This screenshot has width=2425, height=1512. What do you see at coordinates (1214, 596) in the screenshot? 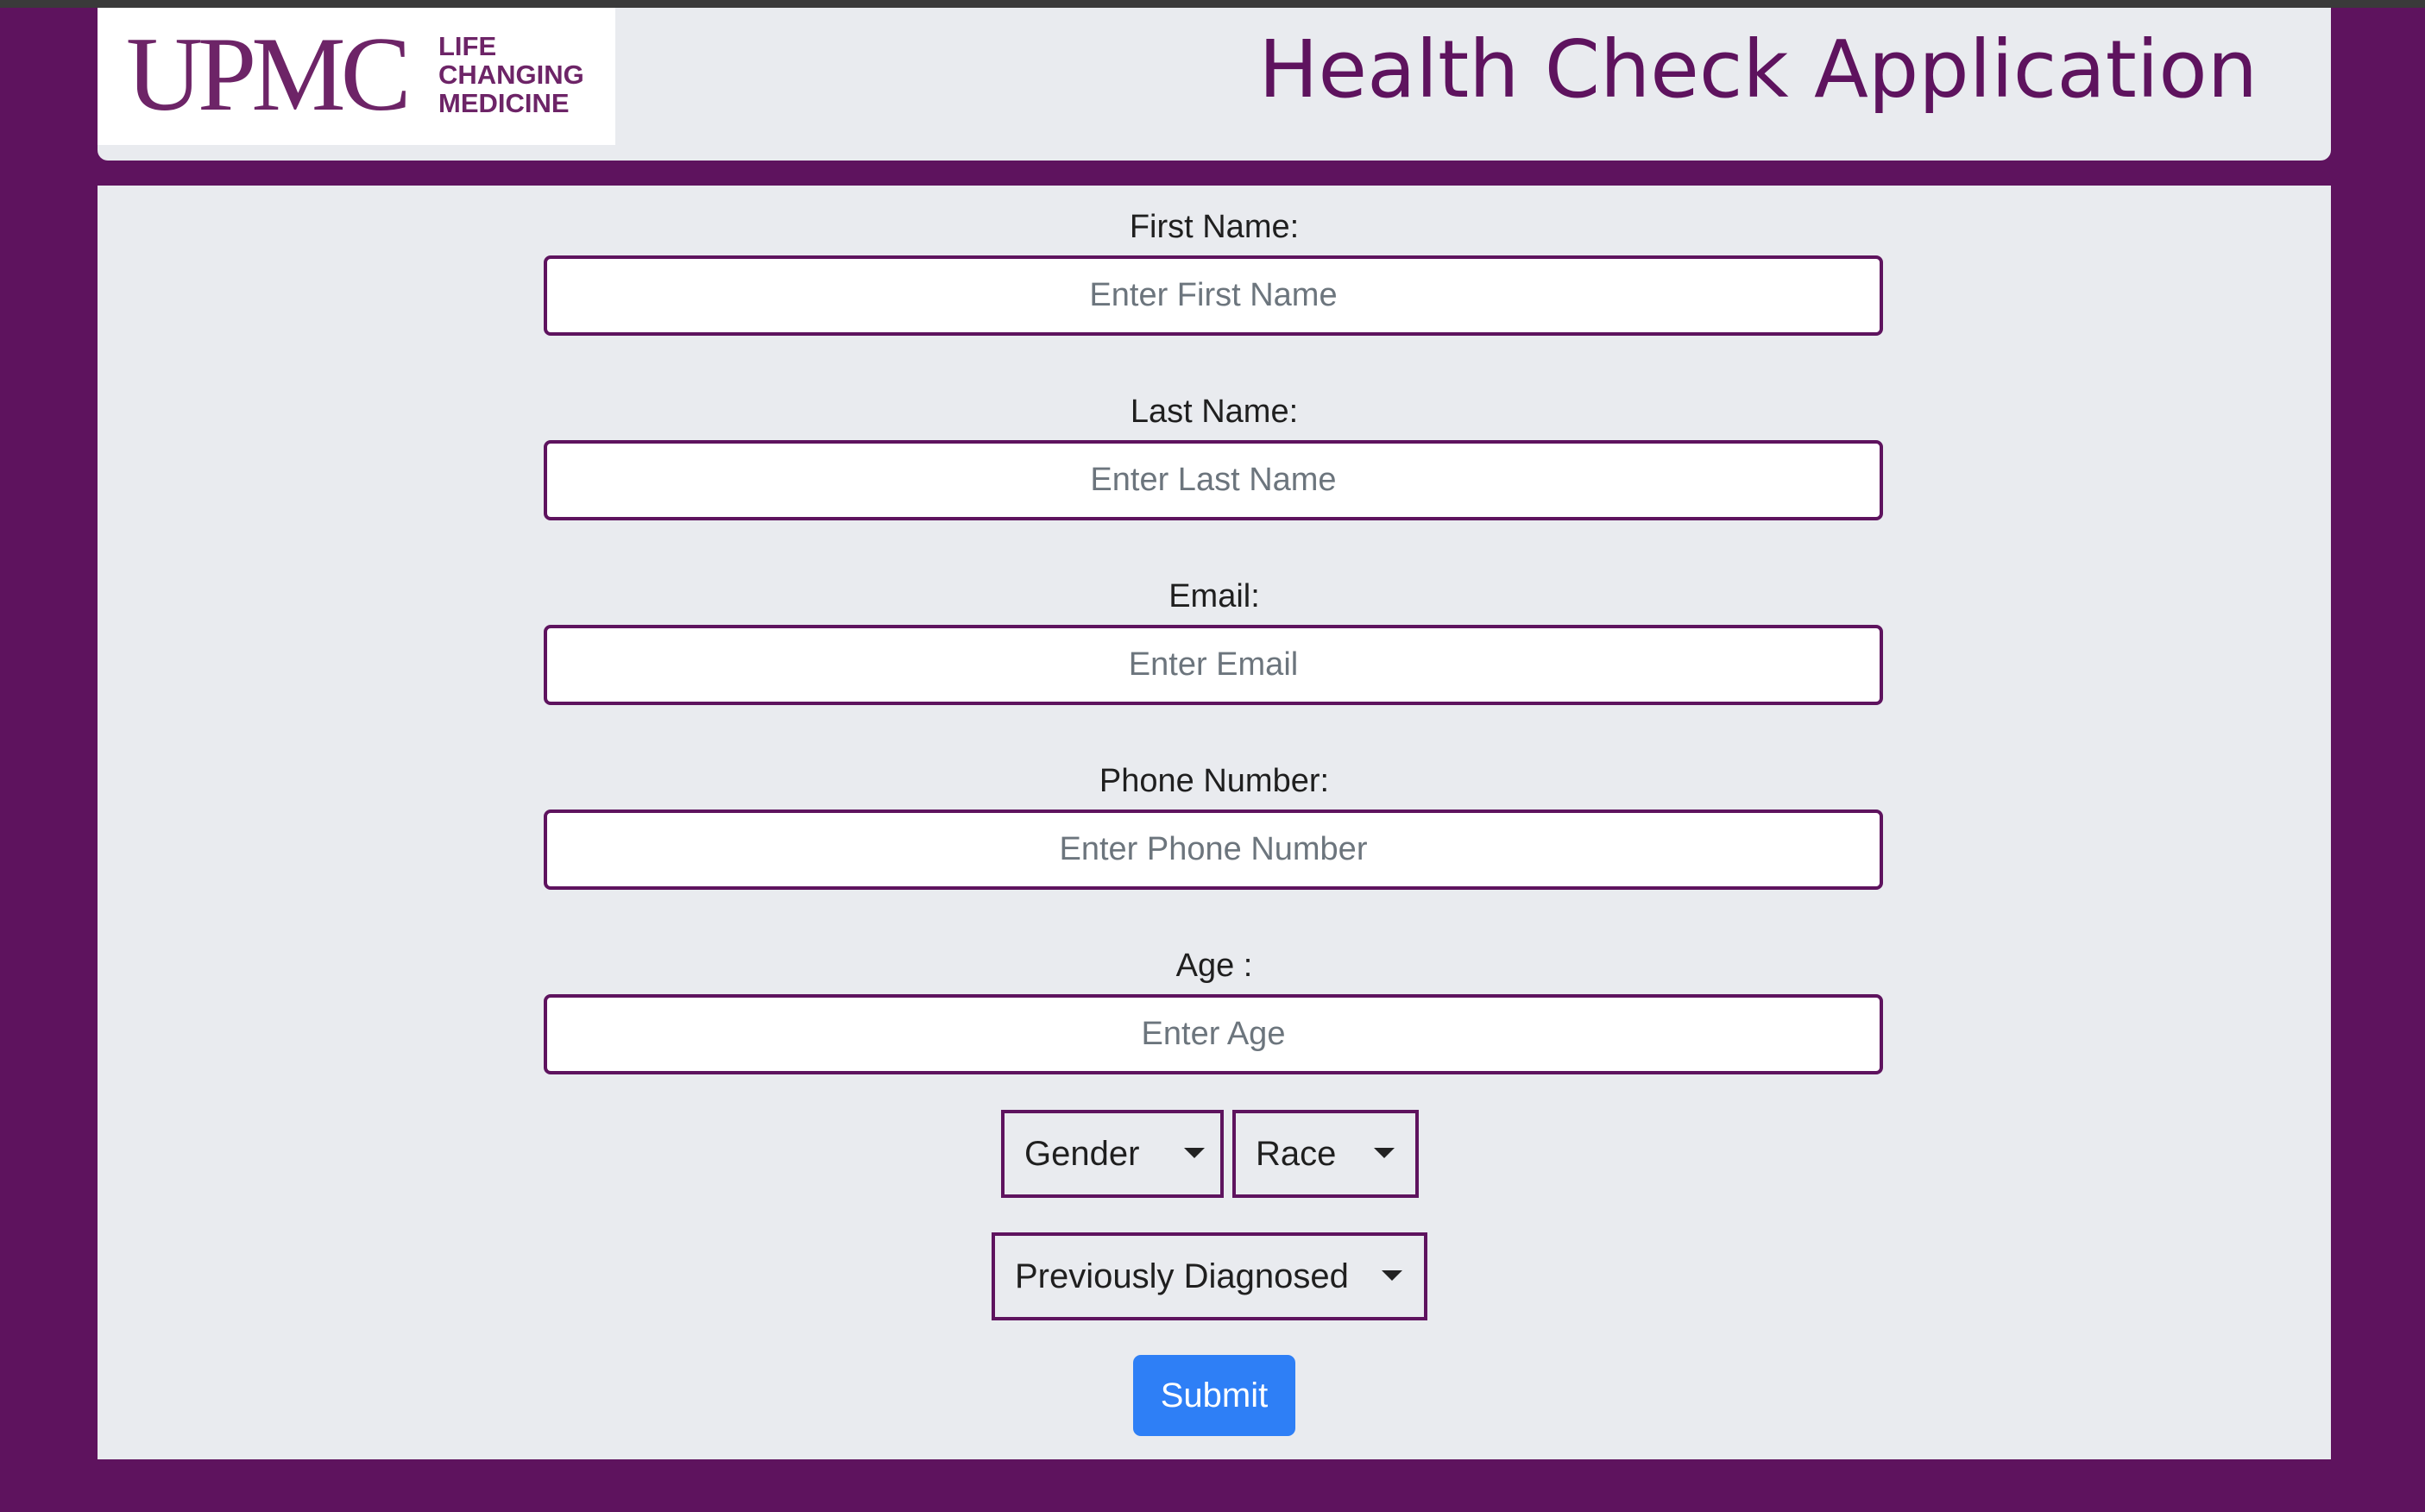
I see `email-label: Email:` at bounding box center [1214, 596].